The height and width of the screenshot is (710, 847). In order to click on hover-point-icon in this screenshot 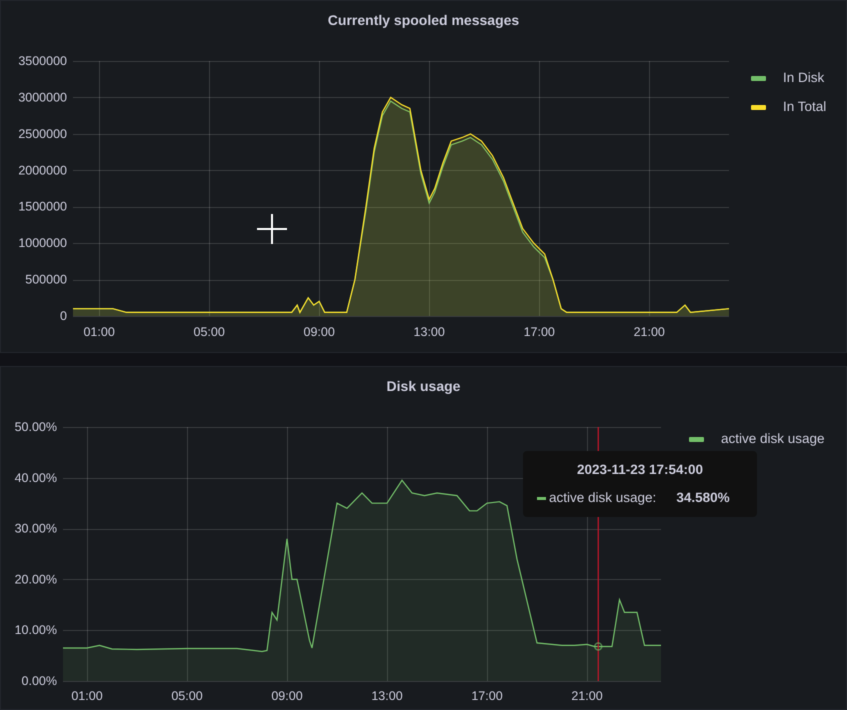, I will do `click(598, 646)`.